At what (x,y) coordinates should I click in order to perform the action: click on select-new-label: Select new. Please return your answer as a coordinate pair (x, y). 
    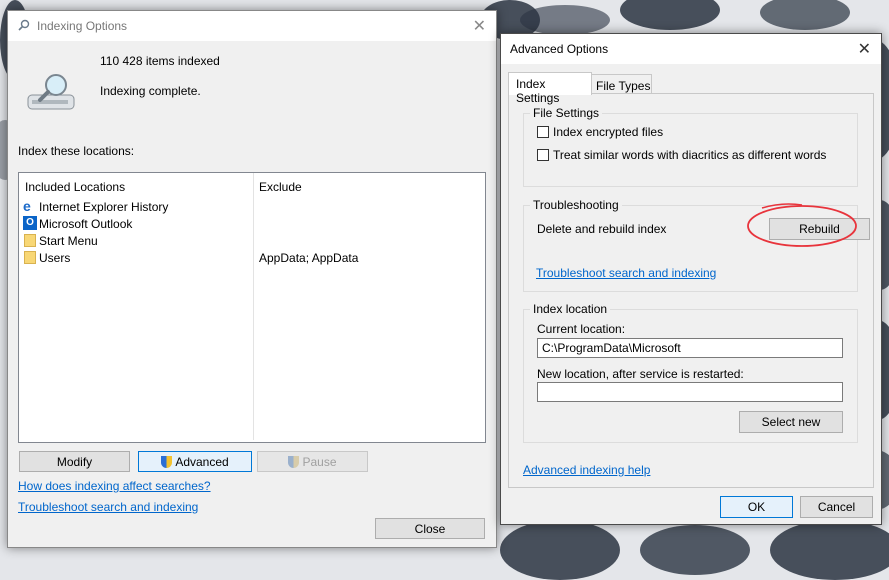
    Looking at the image, I should click on (791, 422).